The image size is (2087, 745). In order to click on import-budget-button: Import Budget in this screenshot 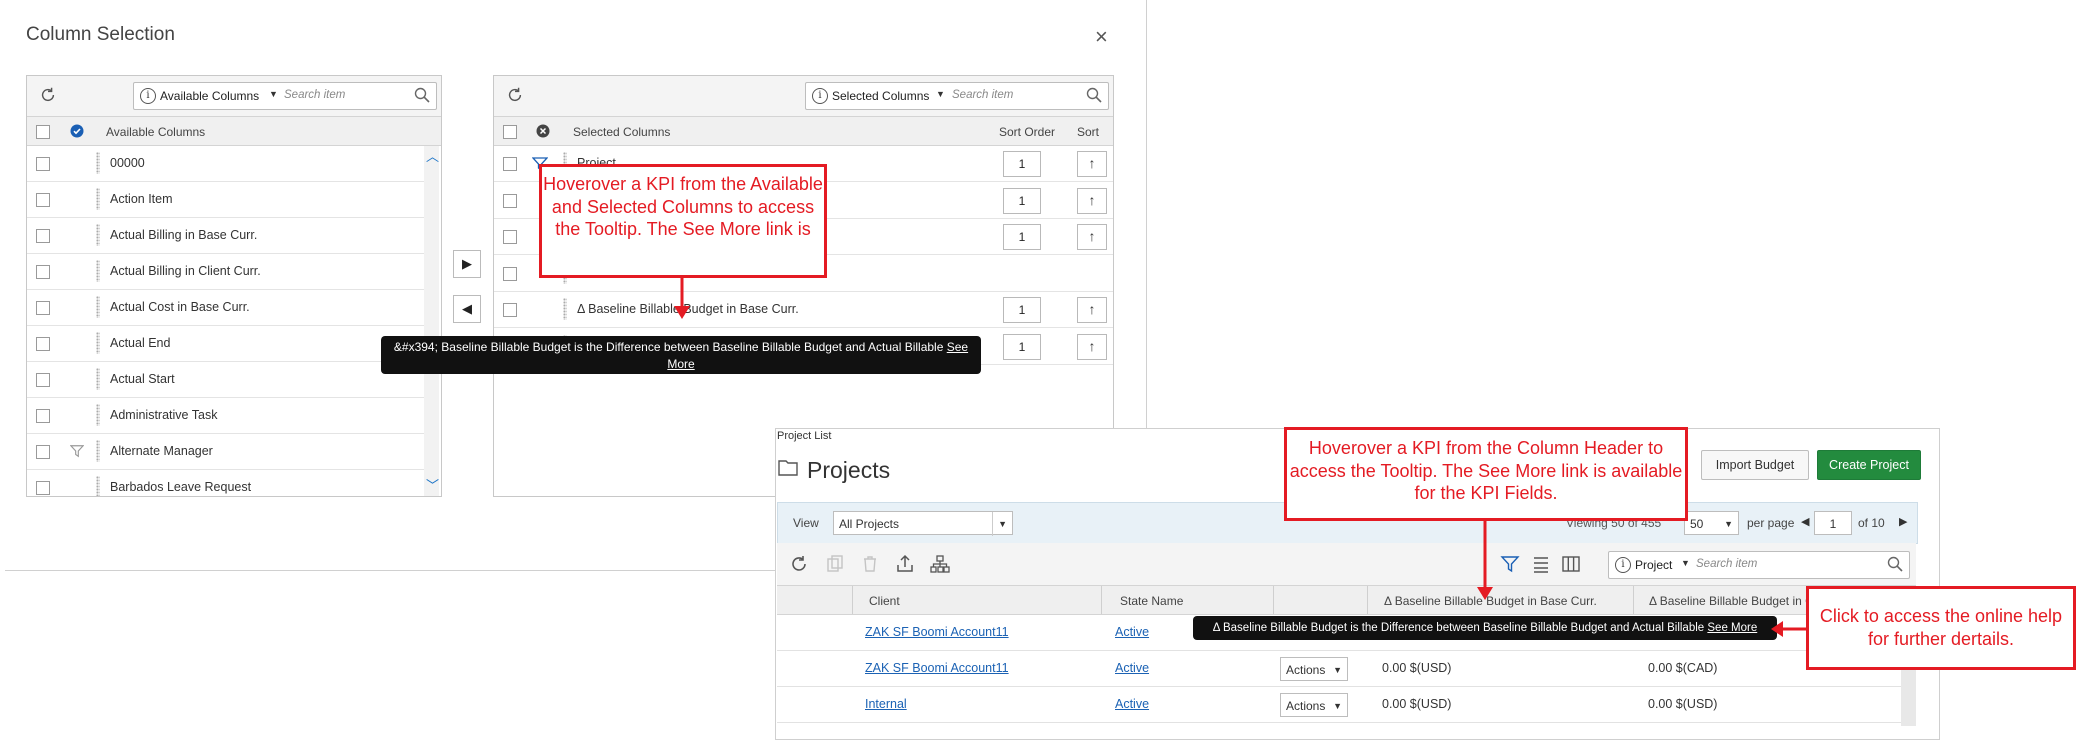, I will do `click(1755, 465)`.